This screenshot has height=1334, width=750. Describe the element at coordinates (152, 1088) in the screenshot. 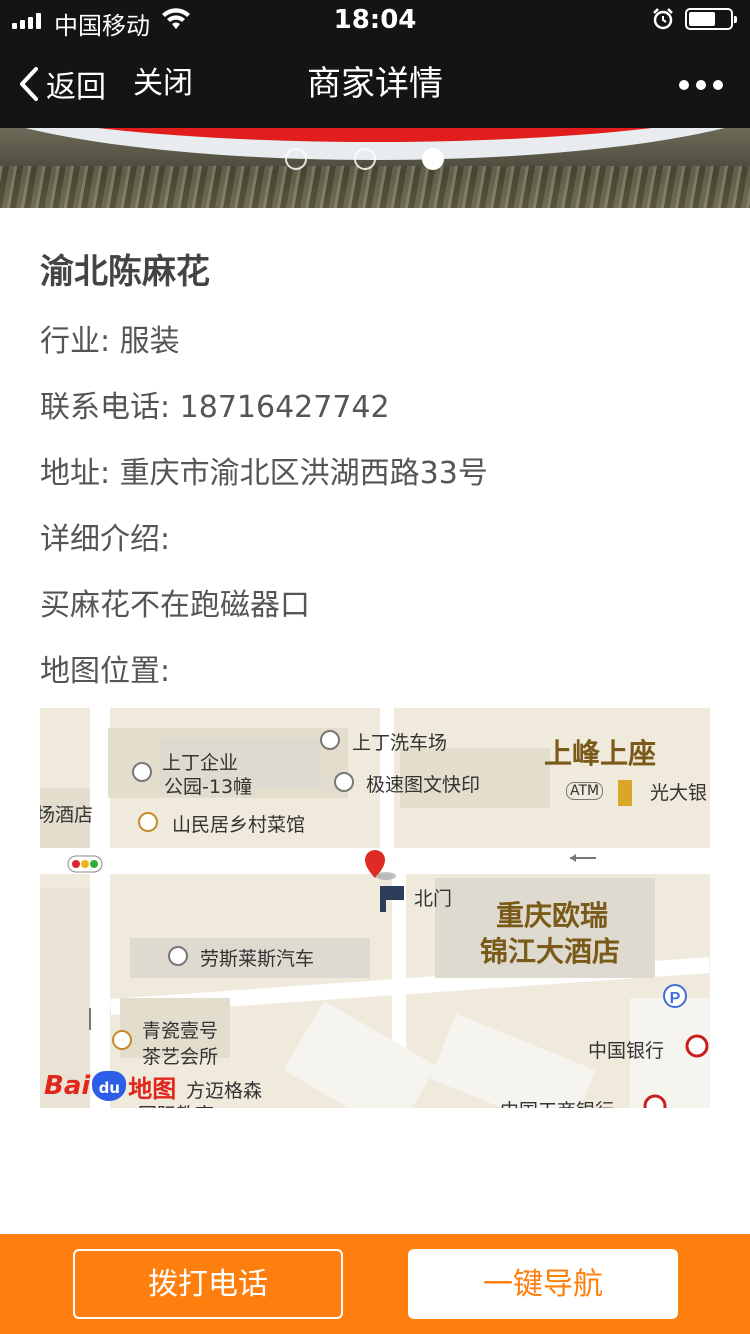

I see `baidu-logo-ditu: 地图` at that location.